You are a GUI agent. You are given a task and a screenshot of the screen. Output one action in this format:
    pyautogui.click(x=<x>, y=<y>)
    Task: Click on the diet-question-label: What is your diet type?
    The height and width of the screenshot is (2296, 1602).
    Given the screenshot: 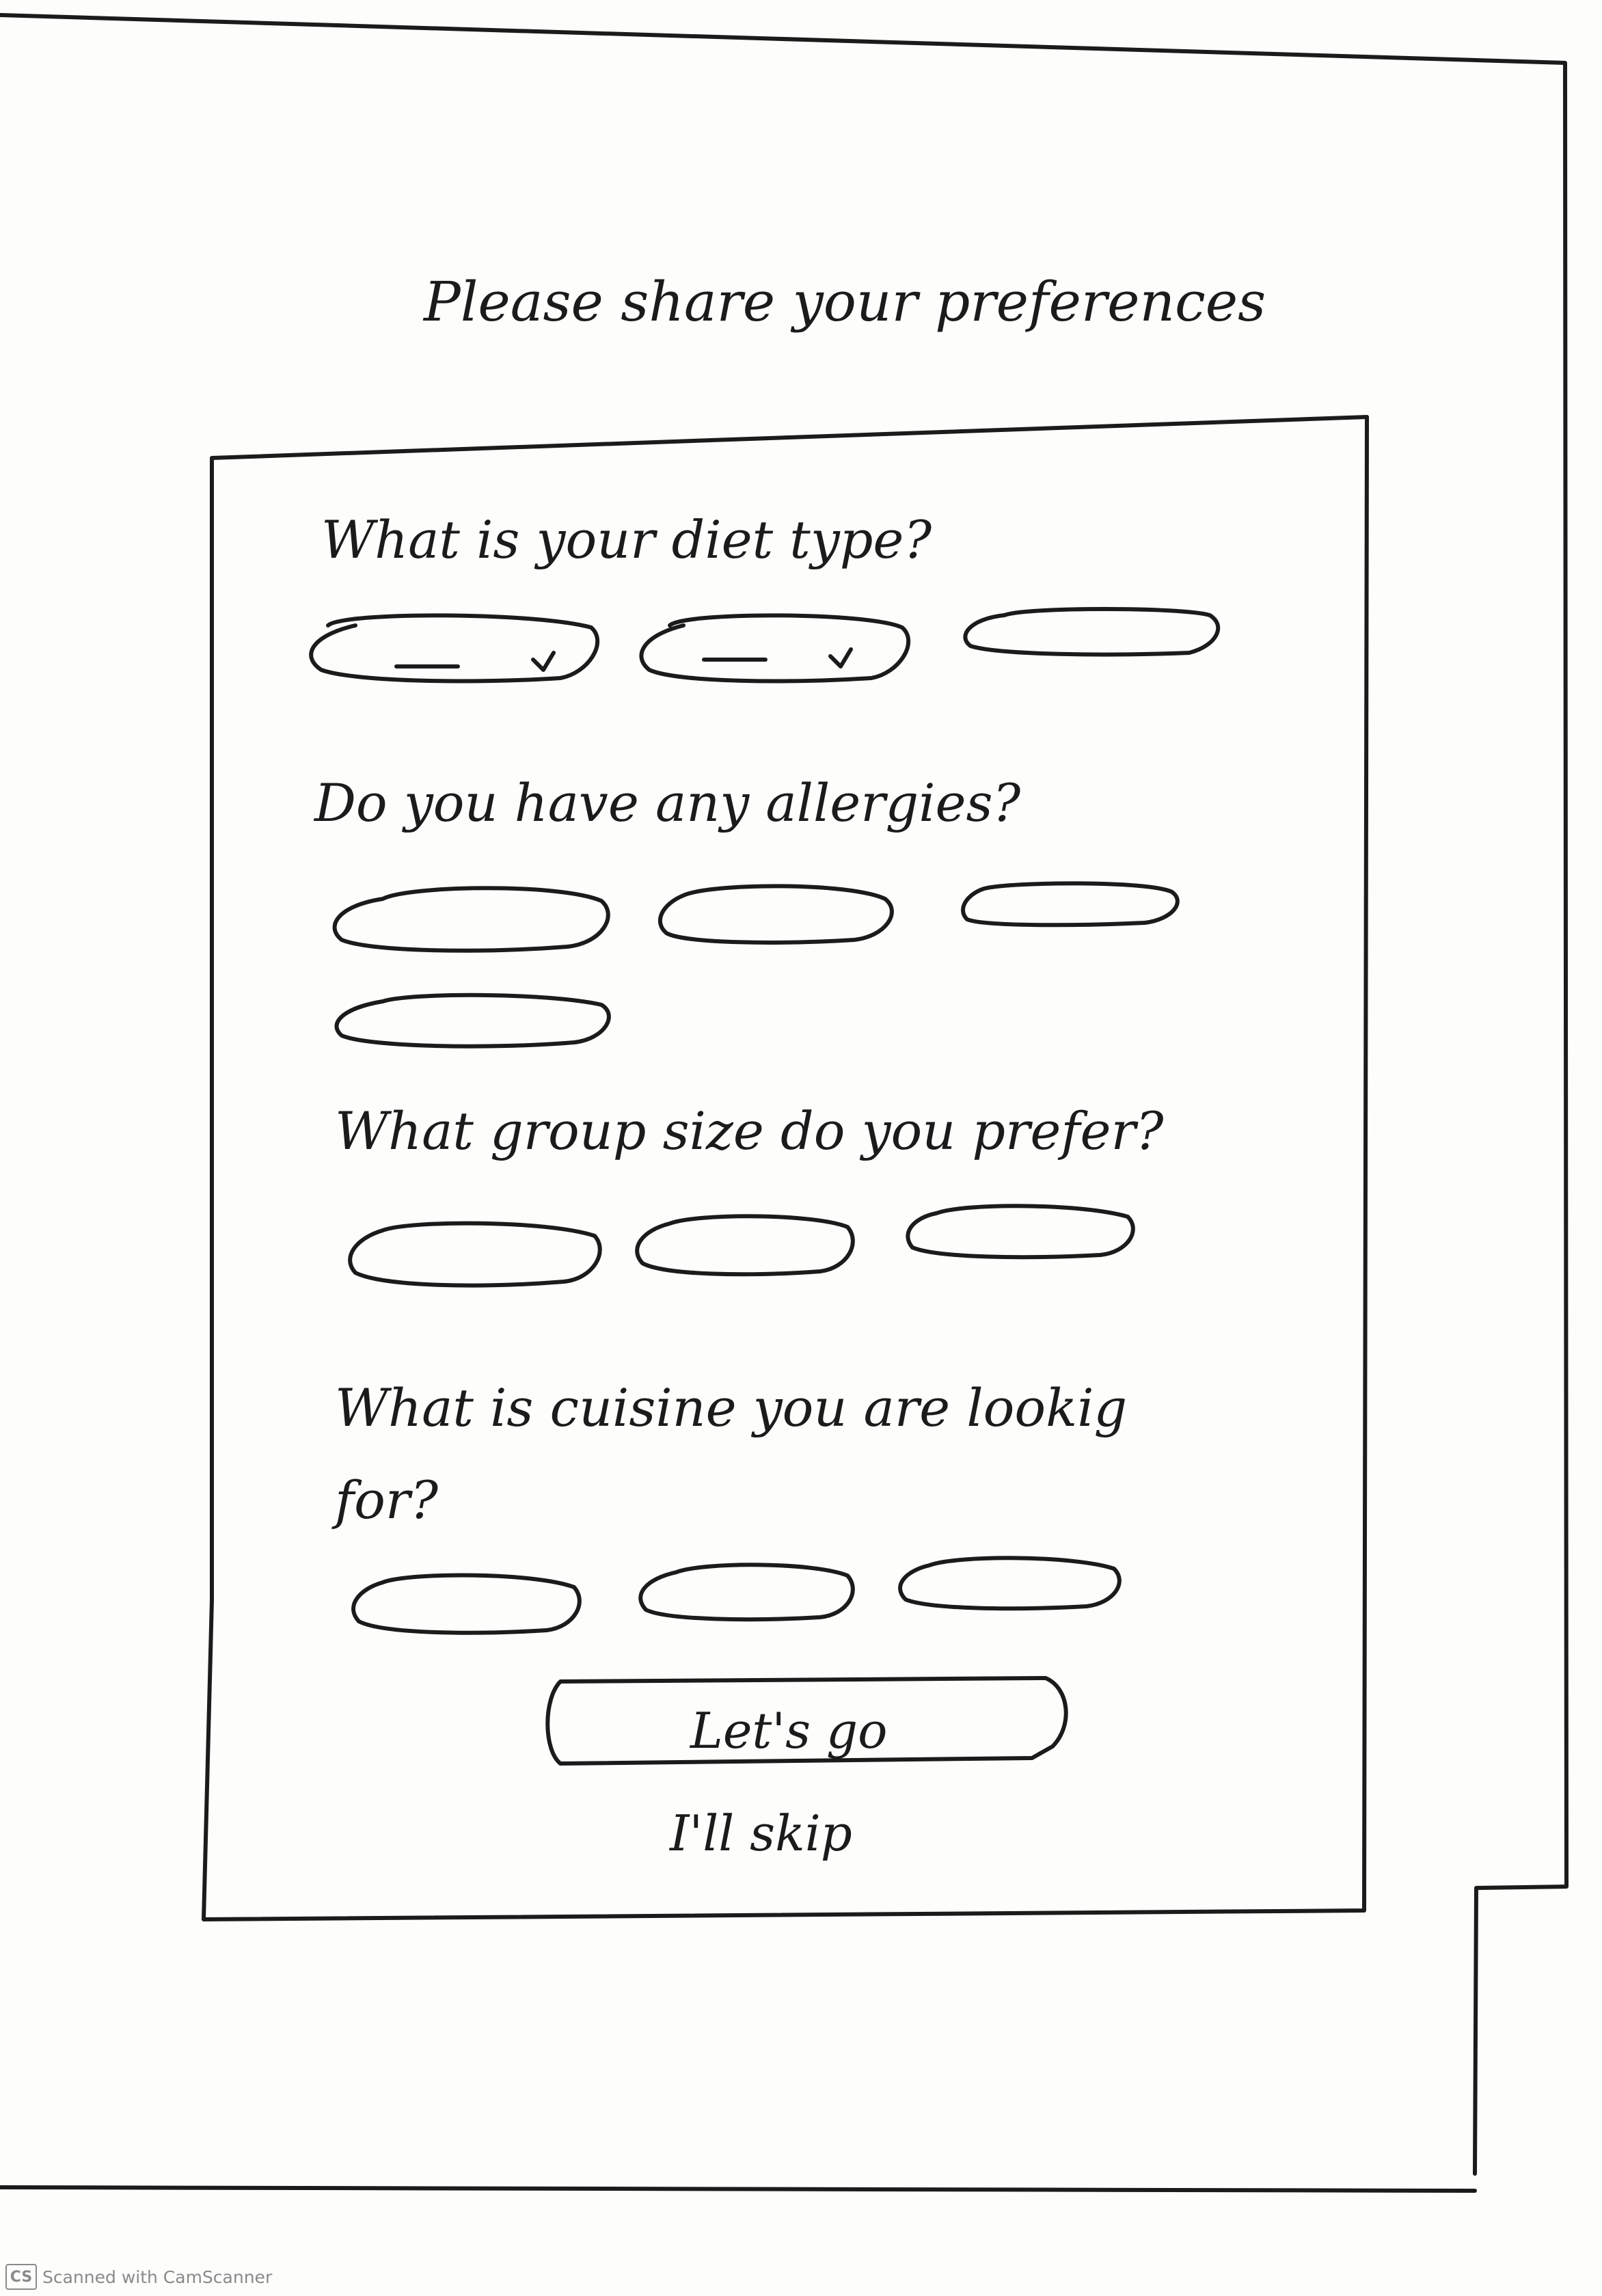 What is the action you would take?
    pyautogui.click(x=626, y=539)
    